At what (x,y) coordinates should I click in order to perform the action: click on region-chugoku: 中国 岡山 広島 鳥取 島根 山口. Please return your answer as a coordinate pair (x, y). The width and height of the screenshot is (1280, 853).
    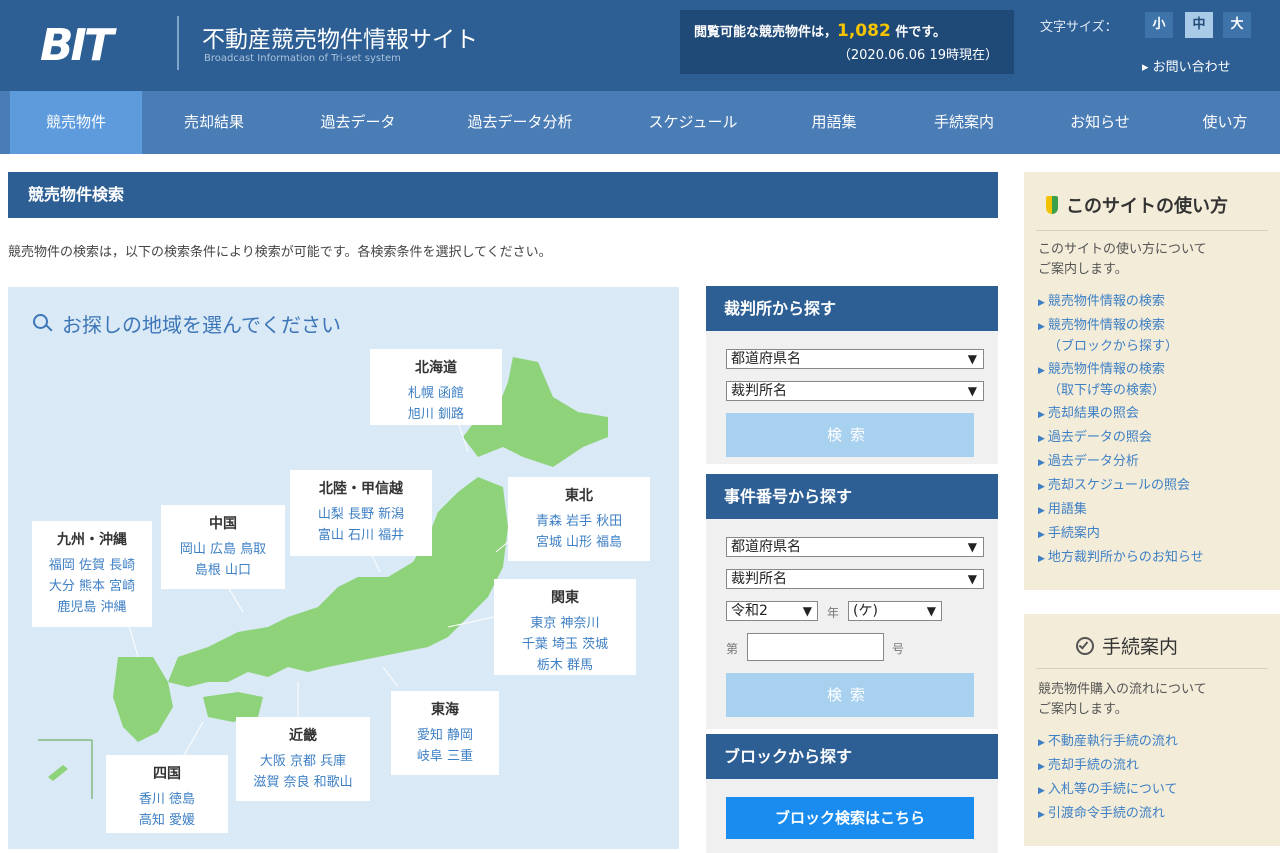
    Looking at the image, I should click on (223, 547).